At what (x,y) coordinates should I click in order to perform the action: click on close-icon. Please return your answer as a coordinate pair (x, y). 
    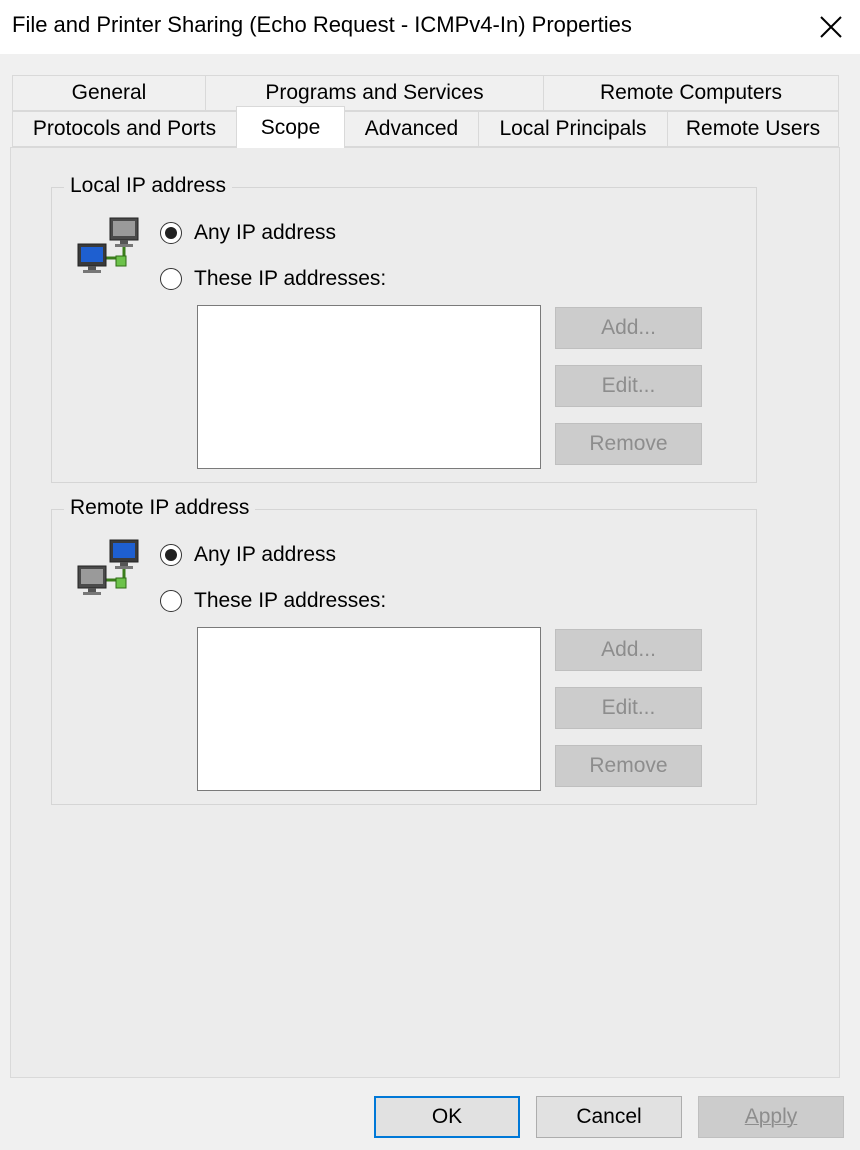
    Looking at the image, I should click on (831, 27).